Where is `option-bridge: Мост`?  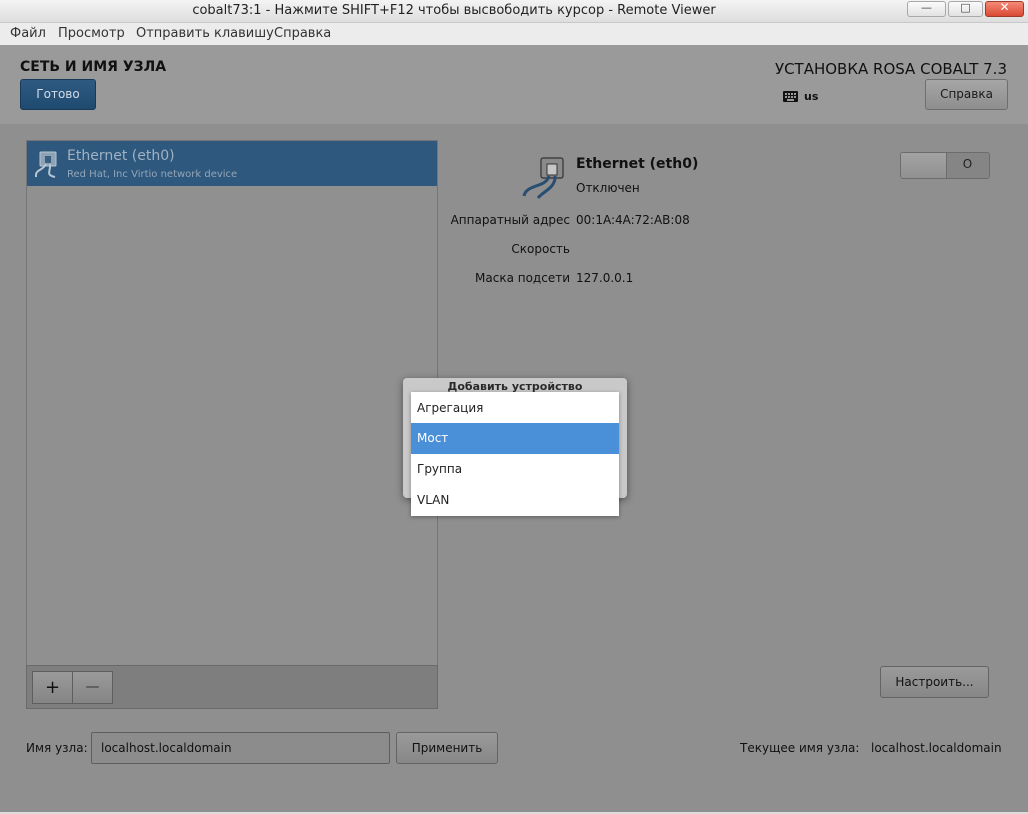 option-bridge: Мост is located at coordinates (515, 438).